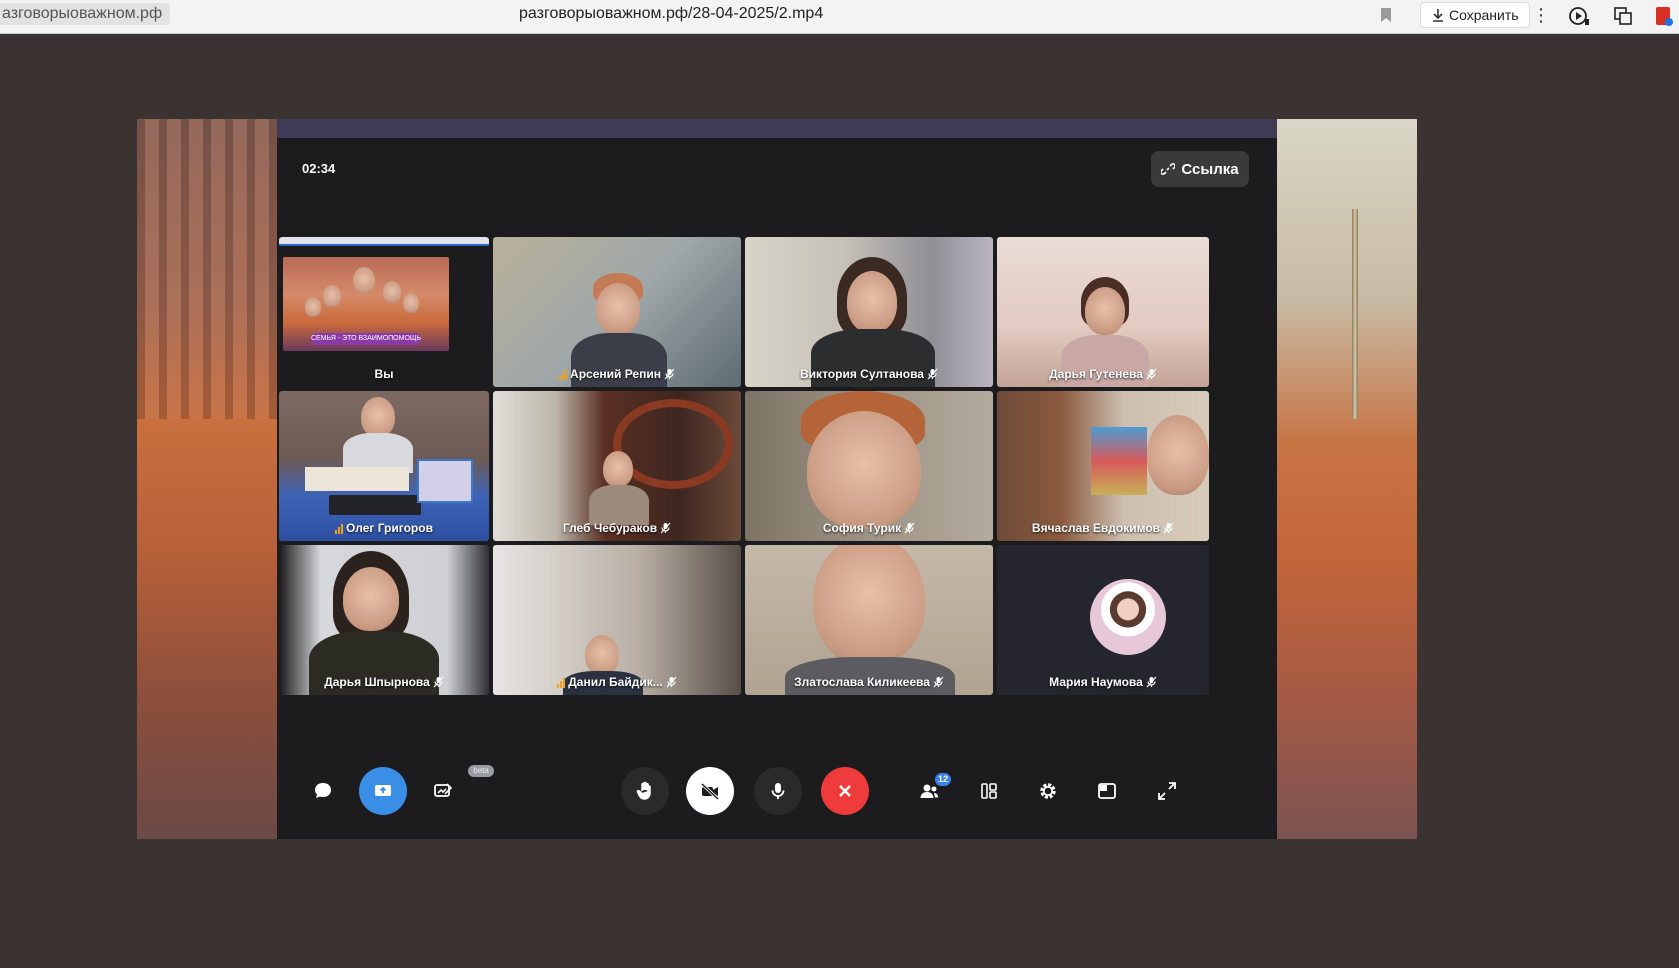  What do you see at coordinates (1103, 374) in the screenshot?
I see `participant-name: Дарья Гутенева` at bounding box center [1103, 374].